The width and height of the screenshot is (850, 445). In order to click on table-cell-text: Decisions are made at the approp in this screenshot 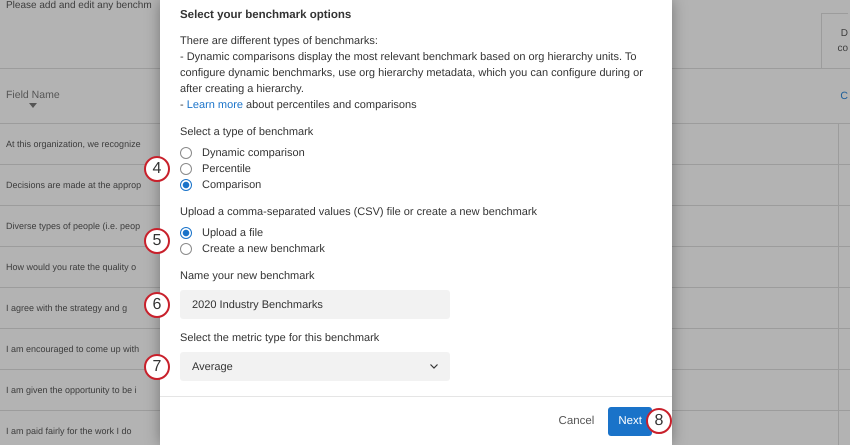, I will do `click(73, 185)`.